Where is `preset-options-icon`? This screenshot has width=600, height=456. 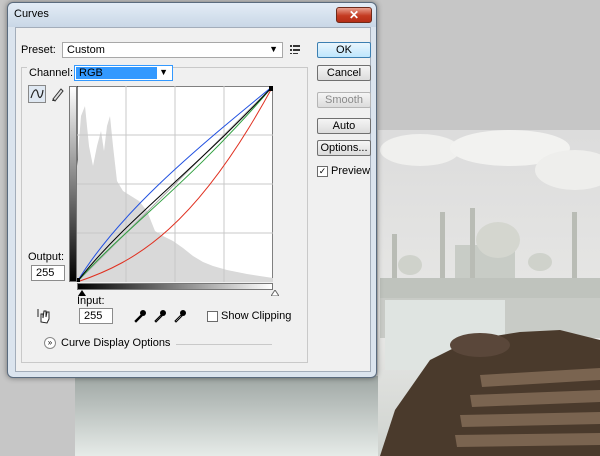
preset-options-icon is located at coordinates (295, 49).